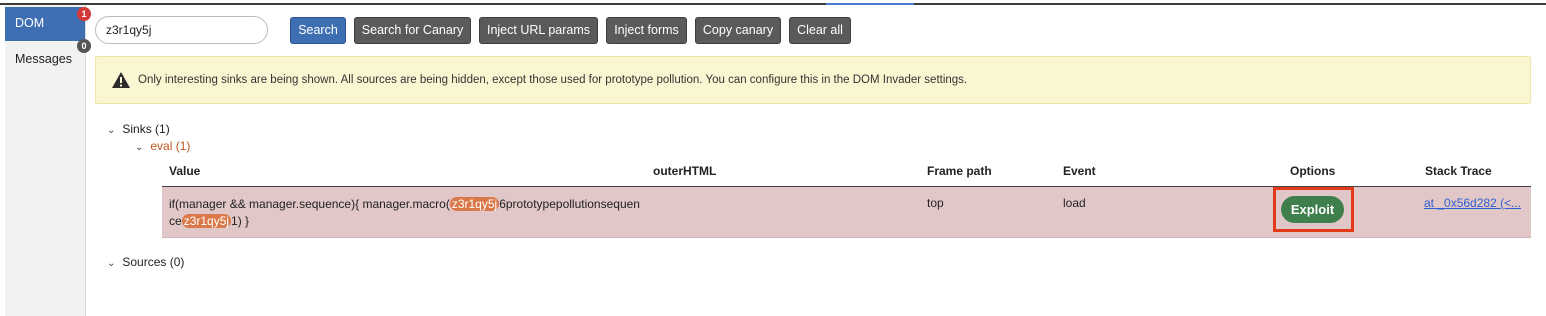 This screenshot has height=316, width=1546. What do you see at coordinates (738, 30) in the screenshot?
I see `copy-canary-button: Copy canary` at bounding box center [738, 30].